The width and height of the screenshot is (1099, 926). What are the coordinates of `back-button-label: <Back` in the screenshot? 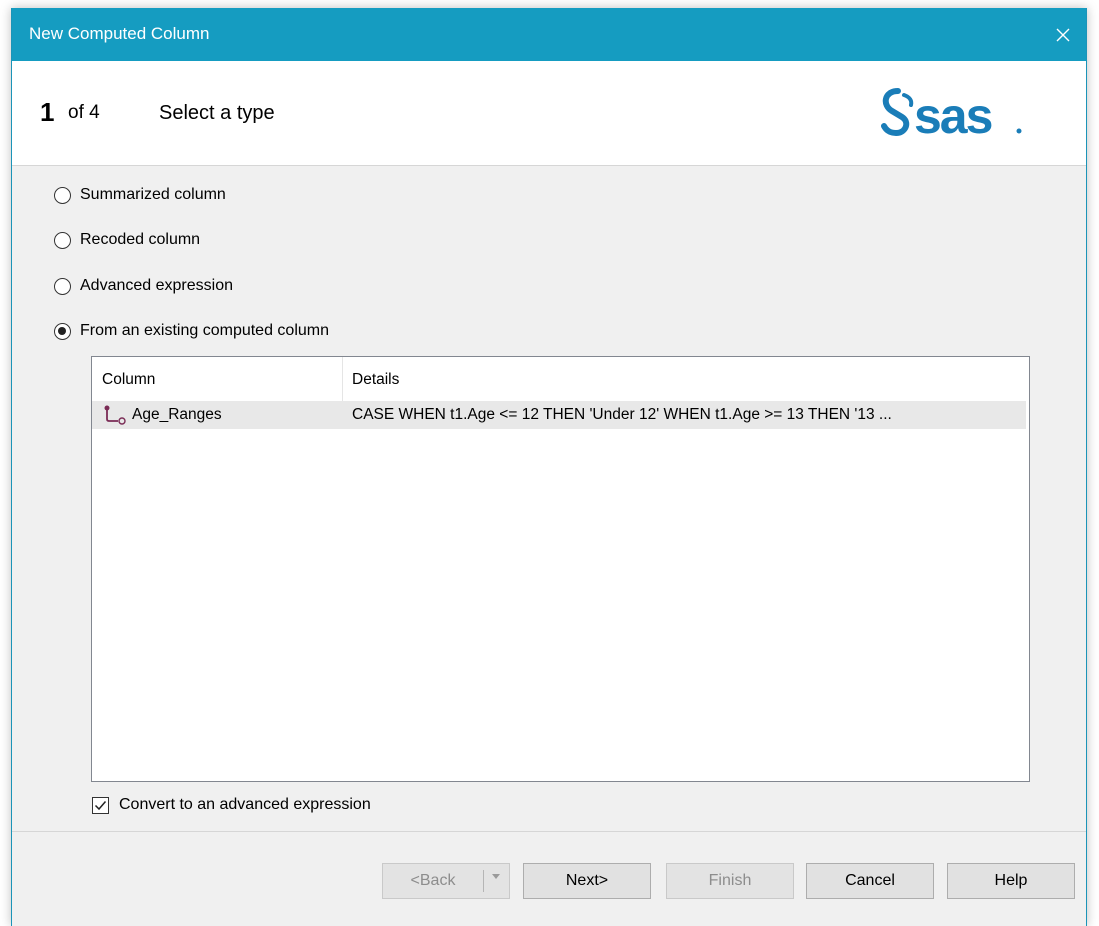 It's located at (433, 880).